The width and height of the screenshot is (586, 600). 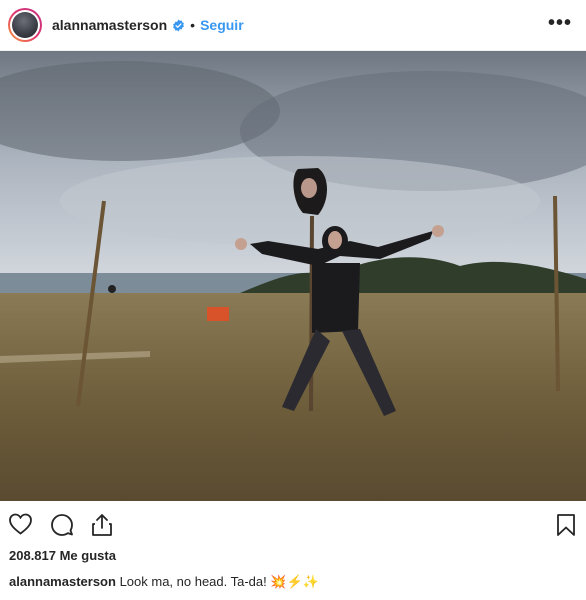 What do you see at coordinates (193, 581) in the screenshot?
I see `caption-text: Look ma, no head. Ta-da!` at bounding box center [193, 581].